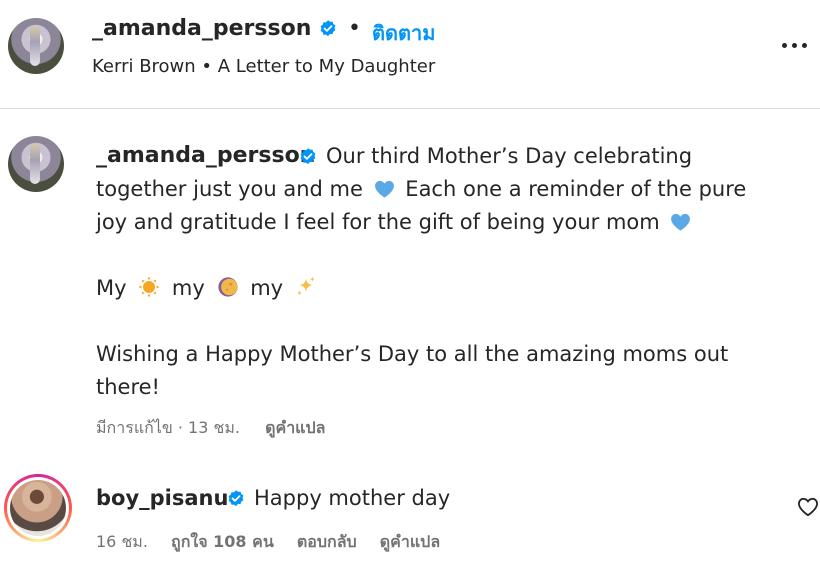 This screenshot has height=570, width=820. I want to click on caption-translate-link: ดูคำแปล, so click(295, 427).